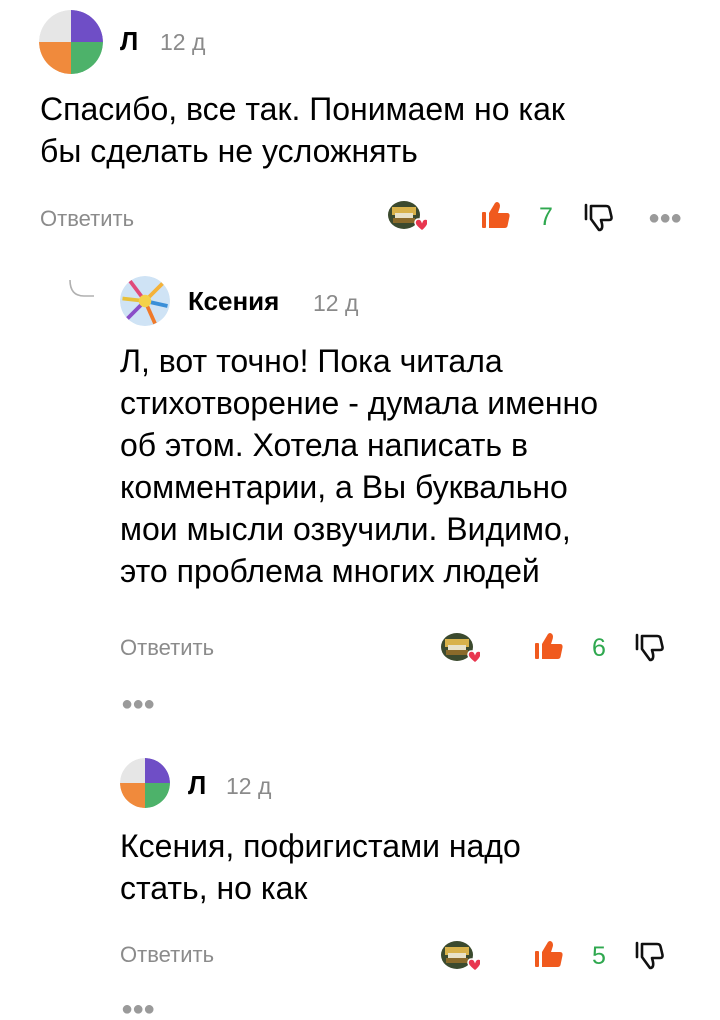  I want to click on comment-text-line: это проблема многих людей, so click(330, 571).